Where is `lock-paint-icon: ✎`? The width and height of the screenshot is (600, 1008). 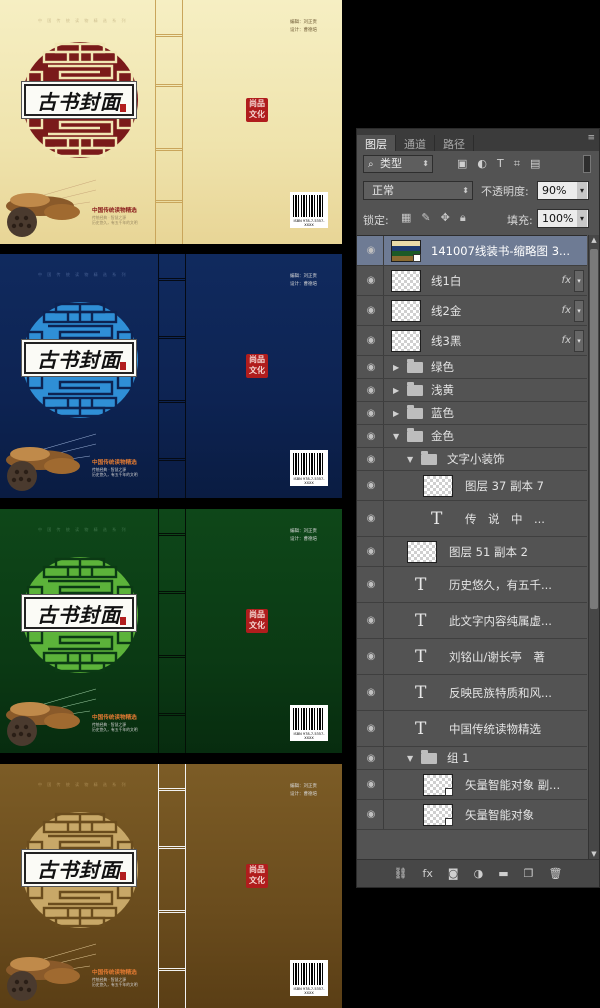 lock-paint-icon: ✎ is located at coordinates (425, 218).